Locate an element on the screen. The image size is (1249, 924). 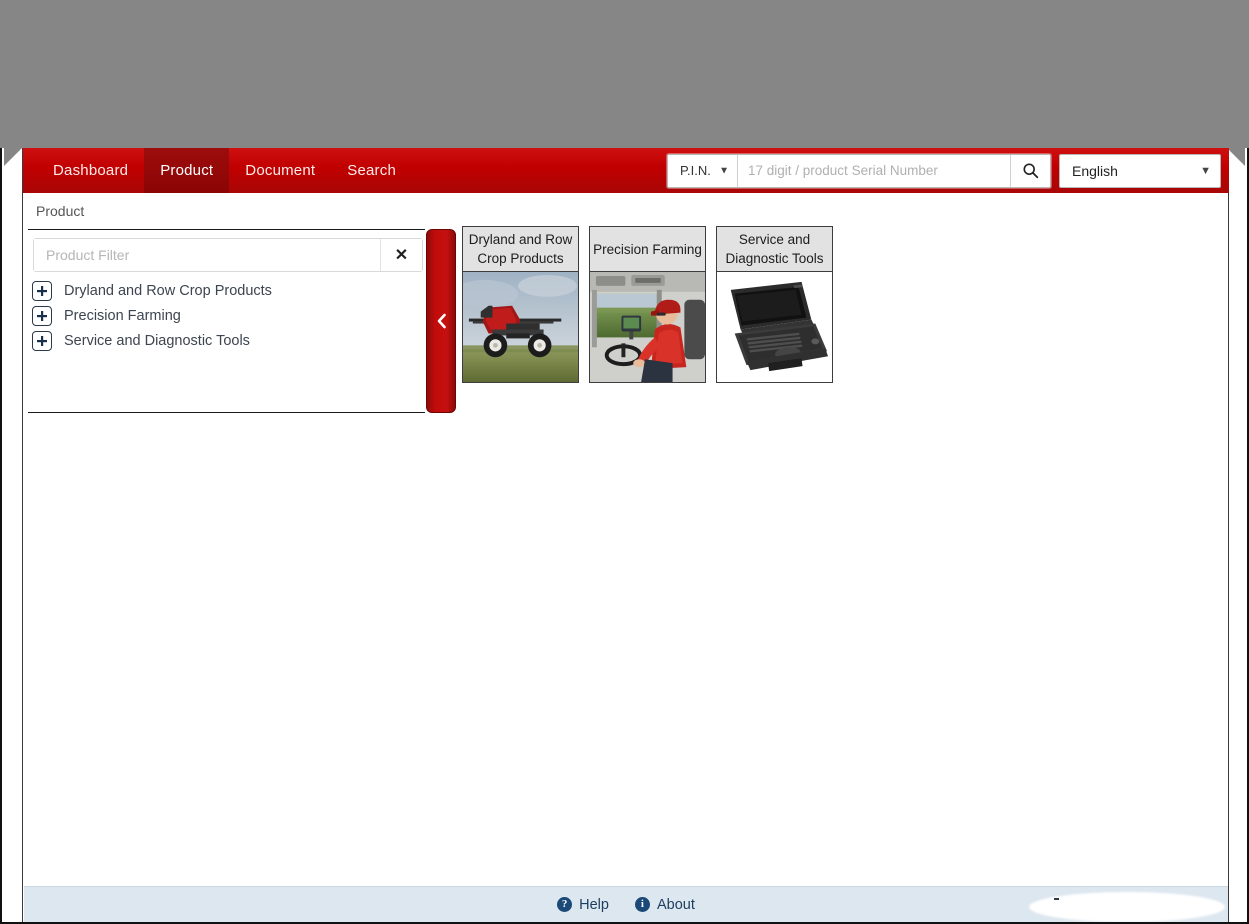
page-corner-fold-left is located at coordinates (13, 157).